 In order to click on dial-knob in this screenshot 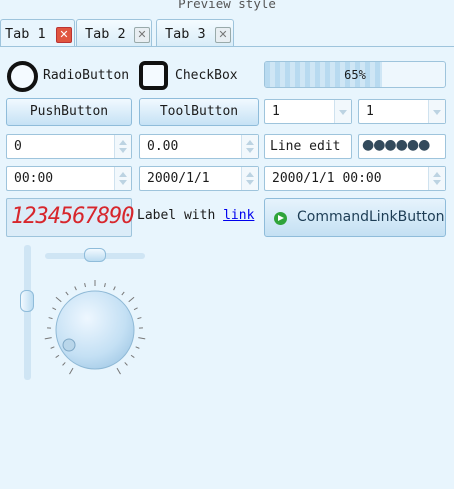, I will do `click(95, 330)`.